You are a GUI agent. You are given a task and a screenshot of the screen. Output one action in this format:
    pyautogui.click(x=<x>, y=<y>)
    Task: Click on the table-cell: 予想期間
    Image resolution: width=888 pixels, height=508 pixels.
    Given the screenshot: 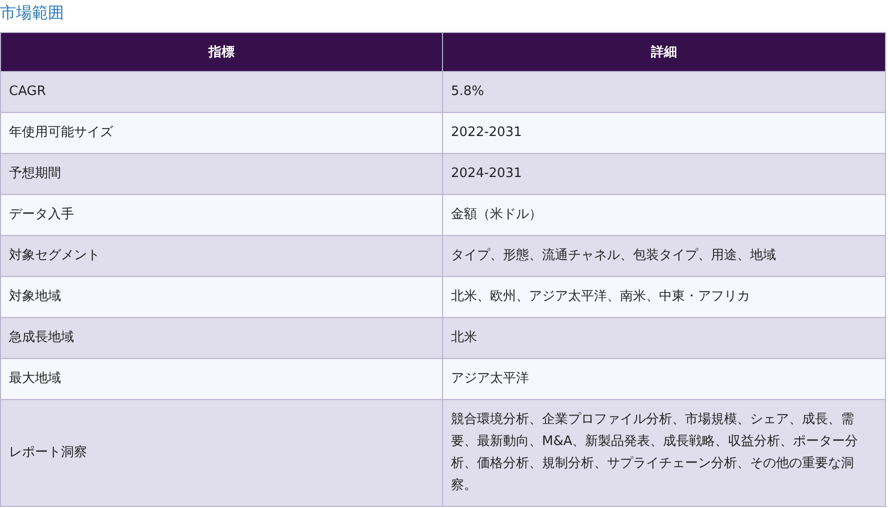 What is the action you would take?
    pyautogui.click(x=221, y=174)
    